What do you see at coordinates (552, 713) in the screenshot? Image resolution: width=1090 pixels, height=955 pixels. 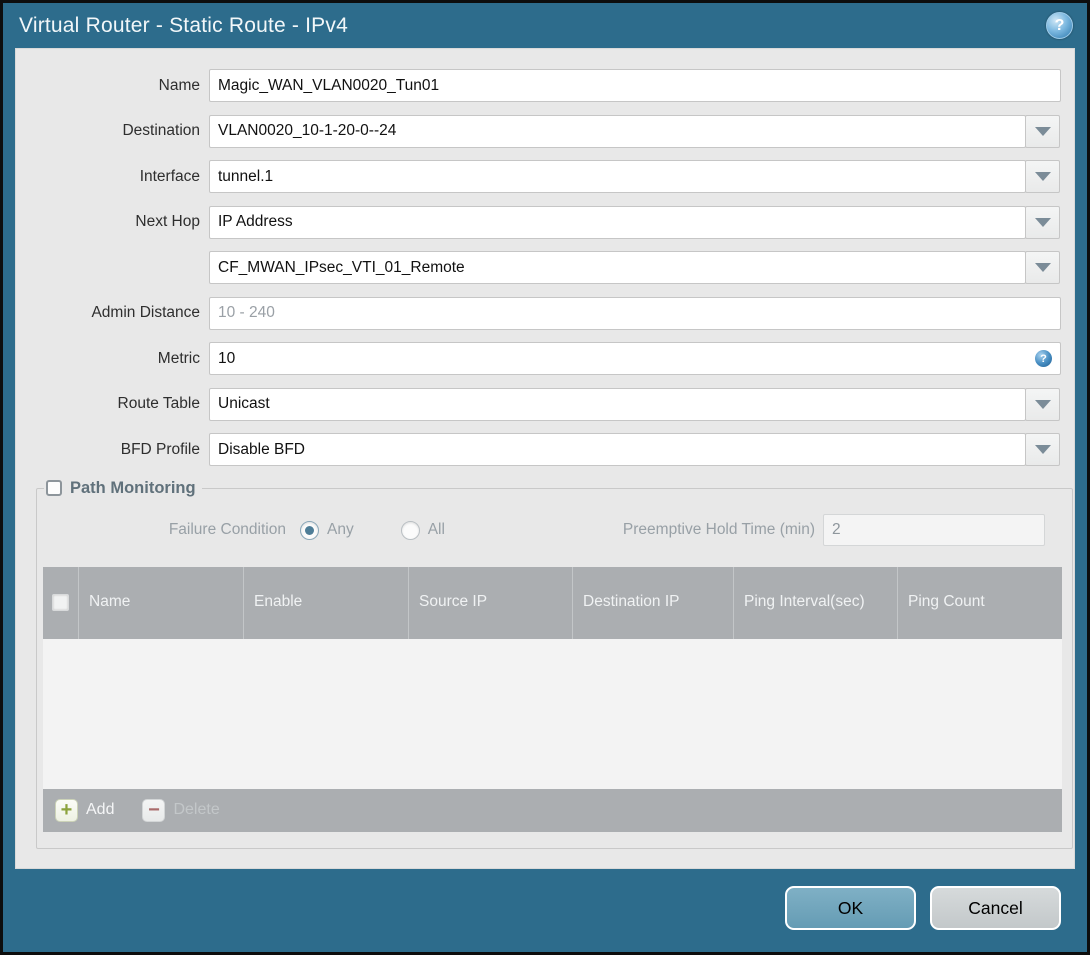 I see `table-body-empty` at bounding box center [552, 713].